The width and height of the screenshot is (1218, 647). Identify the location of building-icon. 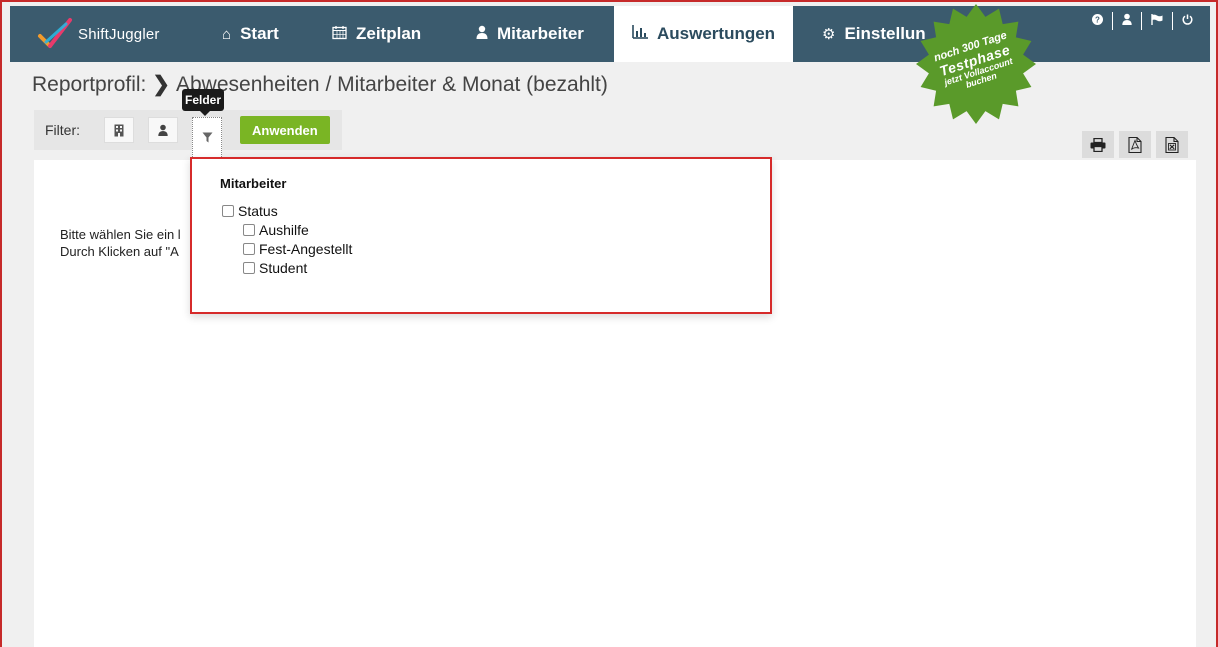
(119, 130).